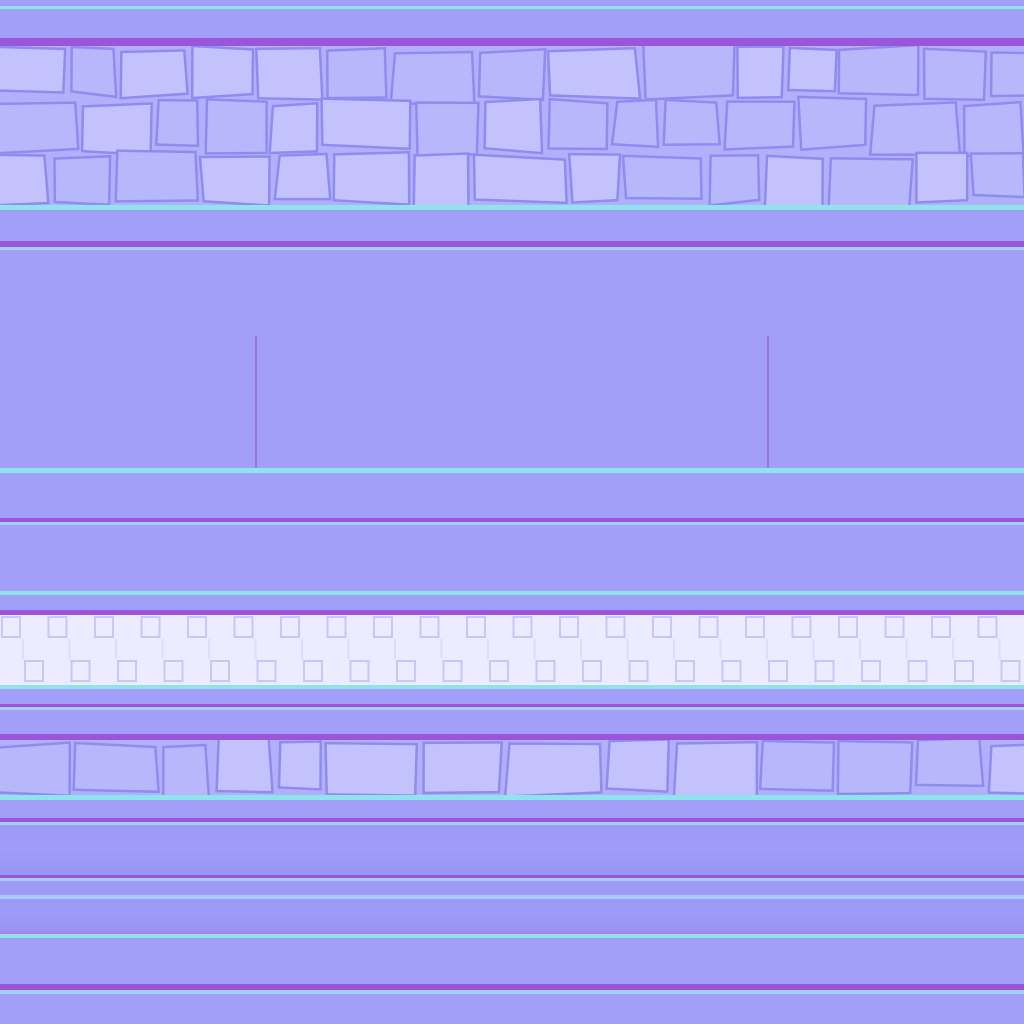  What do you see at coordinates (512, 687) in the screenshot?
I see `tile-band-lower-edge` at bounding box center [512, 687].